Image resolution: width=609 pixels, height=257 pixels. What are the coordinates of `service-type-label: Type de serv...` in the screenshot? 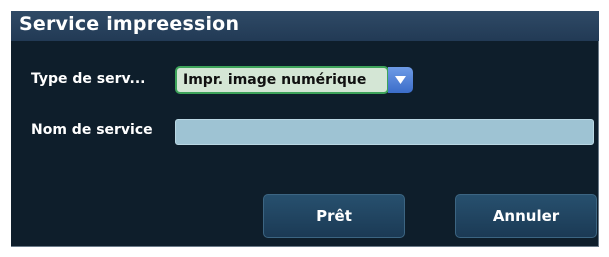 It's located at (88, 79).